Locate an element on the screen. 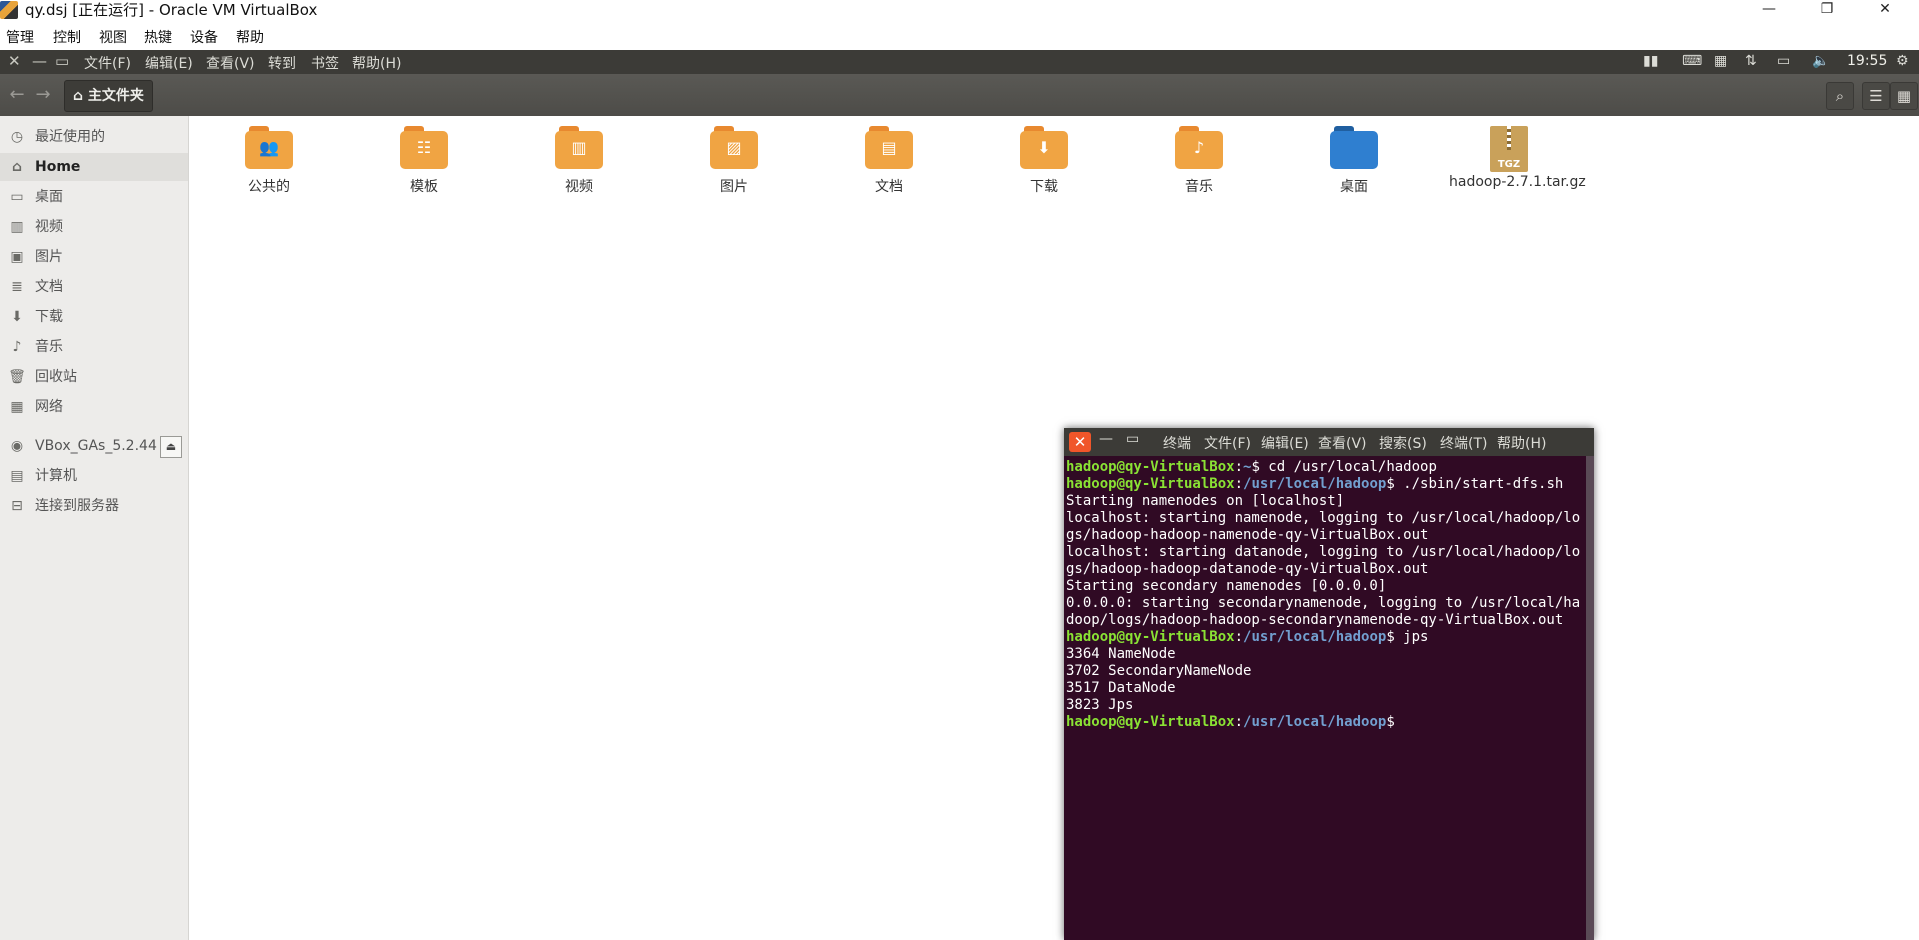 The image size is (1919, 940). forward-button: → is located at coordinates (43, 95).